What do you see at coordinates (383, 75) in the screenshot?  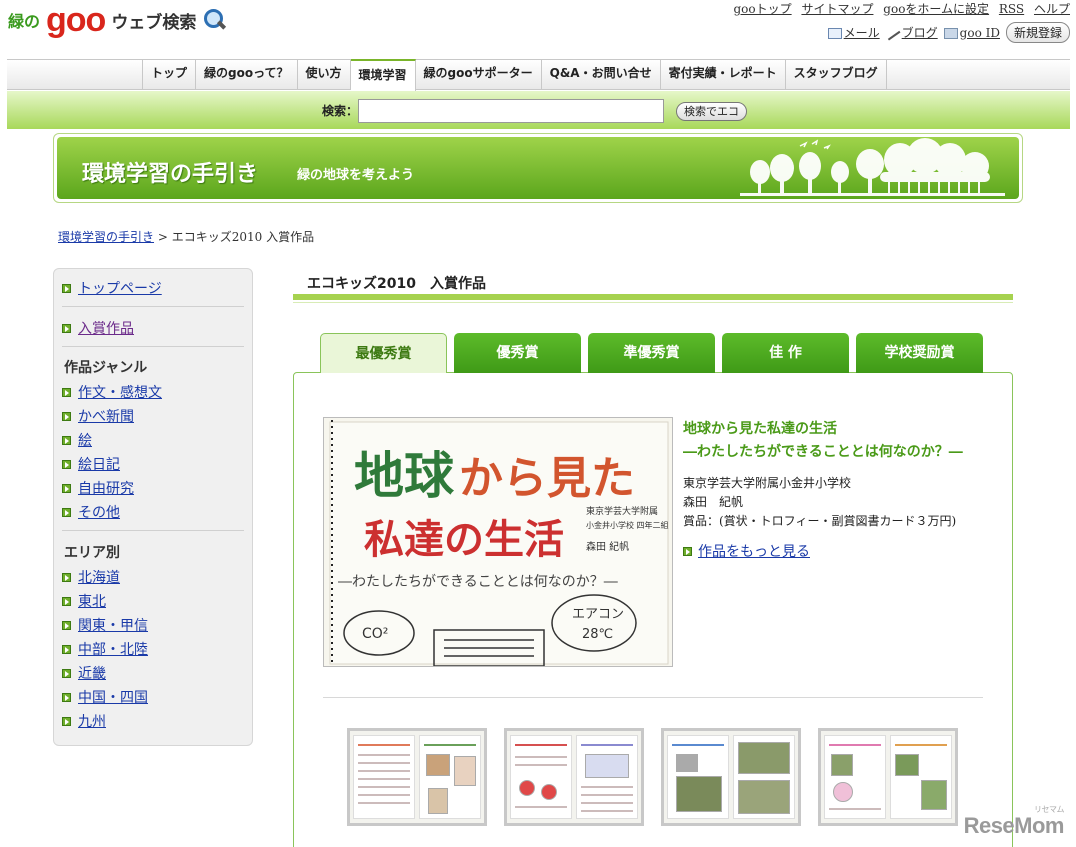 I see `nav-tab-environment-study: 環境学習` at bounding box center [383, 75].